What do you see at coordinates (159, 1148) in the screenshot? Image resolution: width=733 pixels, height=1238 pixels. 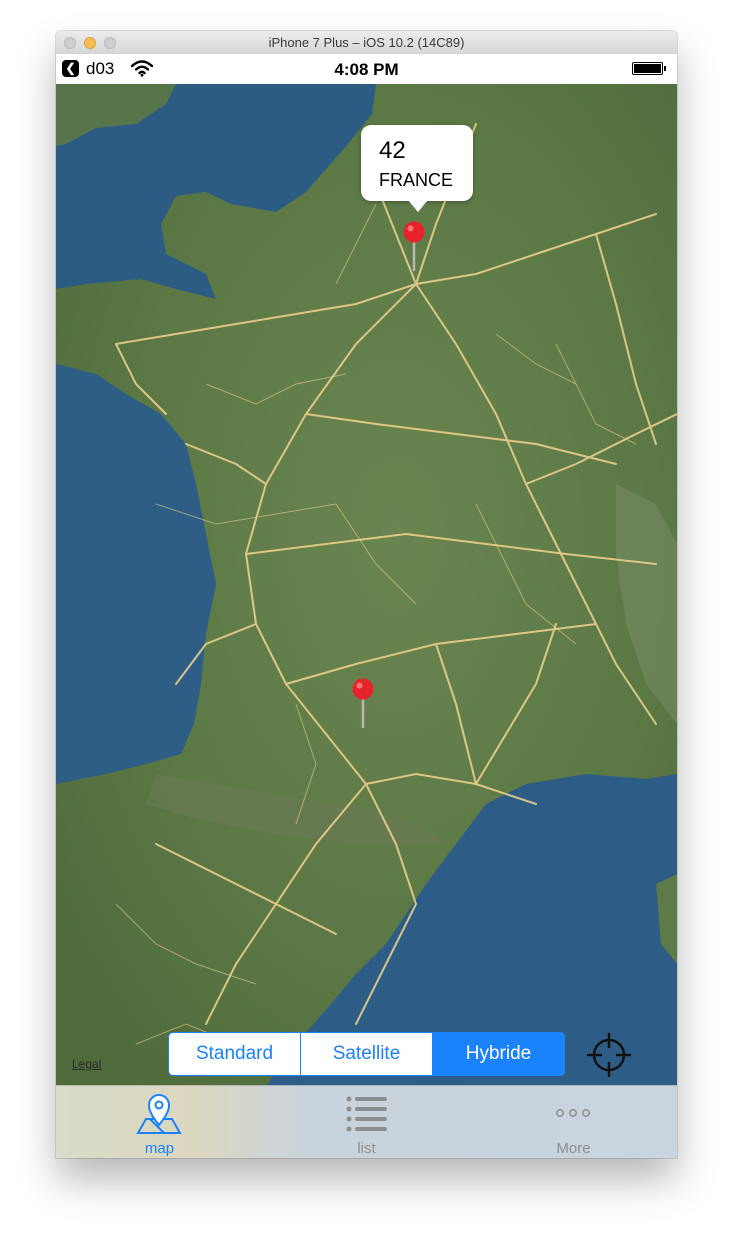 I see `tab-label-map: map` at bounding box center [159, 1148].